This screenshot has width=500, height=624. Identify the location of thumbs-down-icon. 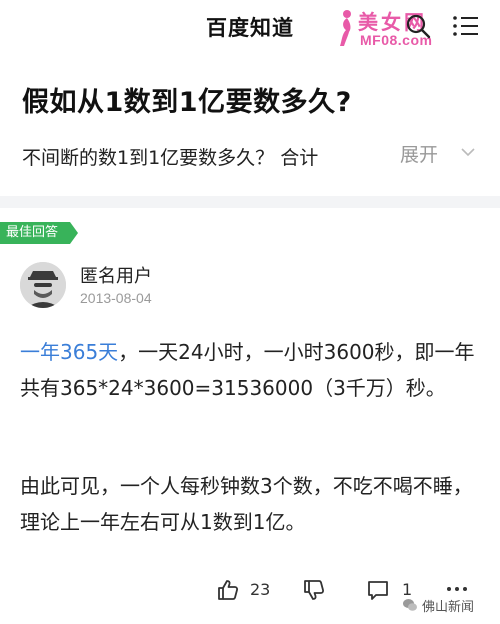
(314, 590).